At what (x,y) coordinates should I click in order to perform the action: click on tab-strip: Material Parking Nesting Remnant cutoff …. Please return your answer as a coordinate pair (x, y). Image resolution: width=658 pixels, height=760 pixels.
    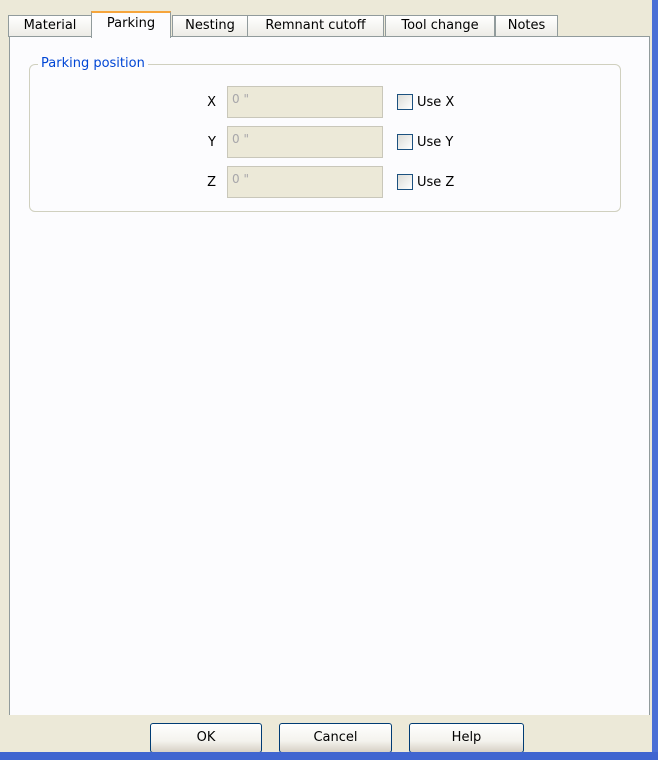
    Looking at the image, I should click on (328, 23).